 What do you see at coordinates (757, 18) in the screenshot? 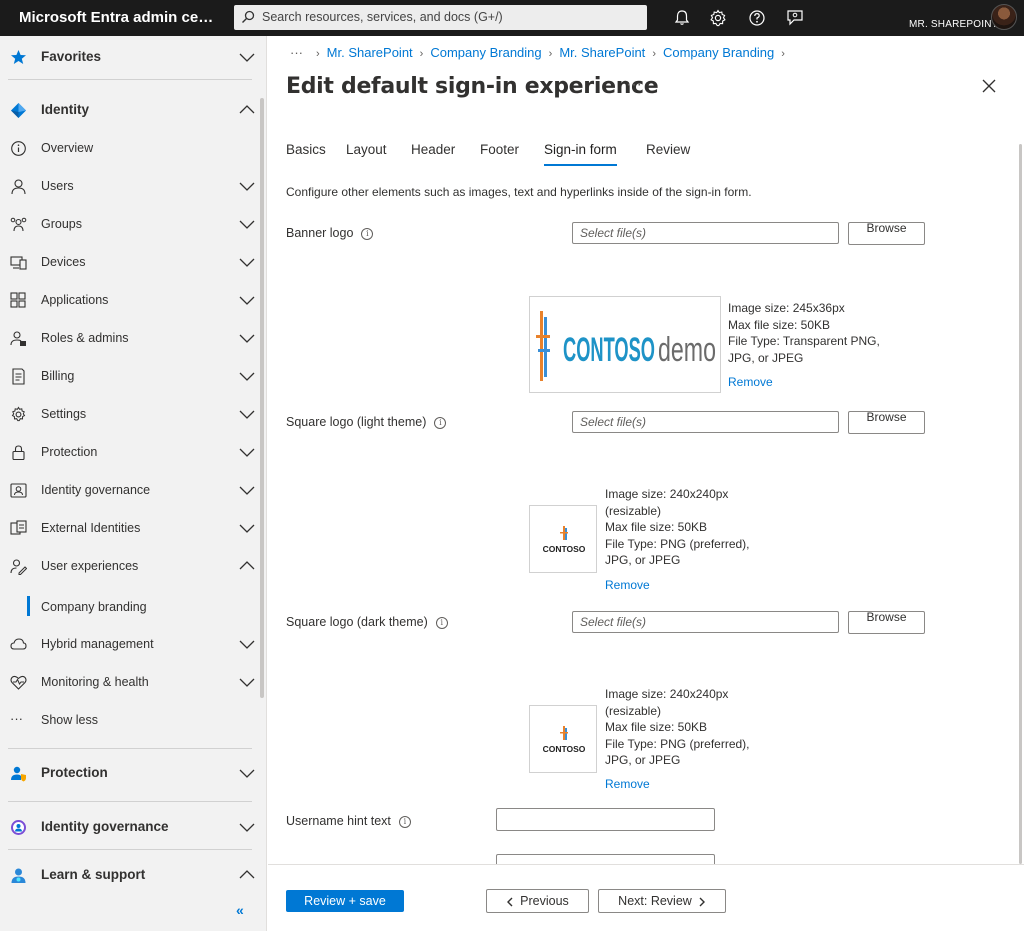
I see `help-icon` at bounding box center [757, 18].